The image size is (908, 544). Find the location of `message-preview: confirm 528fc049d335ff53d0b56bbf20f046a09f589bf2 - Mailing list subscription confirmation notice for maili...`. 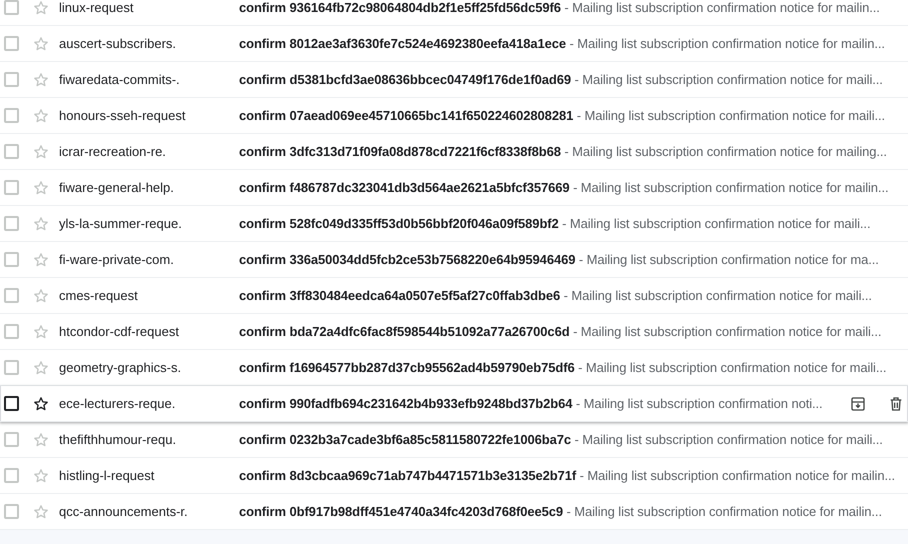

message-preview: confirm 528fc049d335ff53d0b56bbf20f046a09f589bf2 - Mailing list subscription confirmation notice for maili... is located at coordinates (555, 223).